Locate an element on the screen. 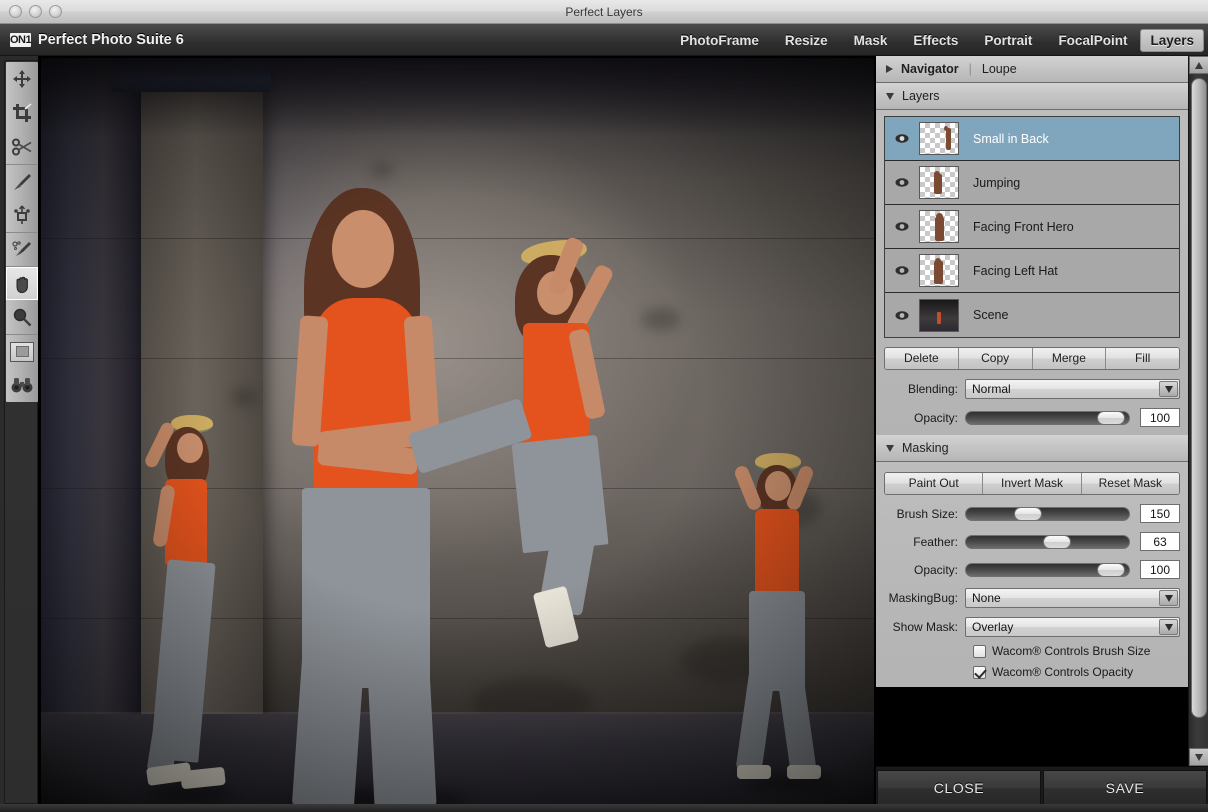 Image resolution: width=1208 pixels, height=812 pixels. ceiling-shadow is located at coordinates (457, 97).